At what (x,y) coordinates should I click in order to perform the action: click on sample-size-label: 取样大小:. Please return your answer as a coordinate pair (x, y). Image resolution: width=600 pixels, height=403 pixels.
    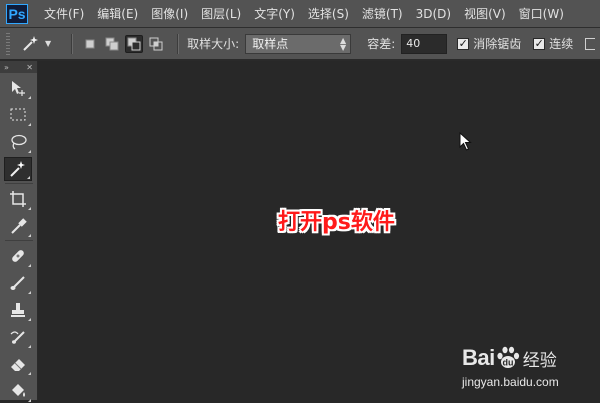
    Looking at the image, I should click on (213, 44).